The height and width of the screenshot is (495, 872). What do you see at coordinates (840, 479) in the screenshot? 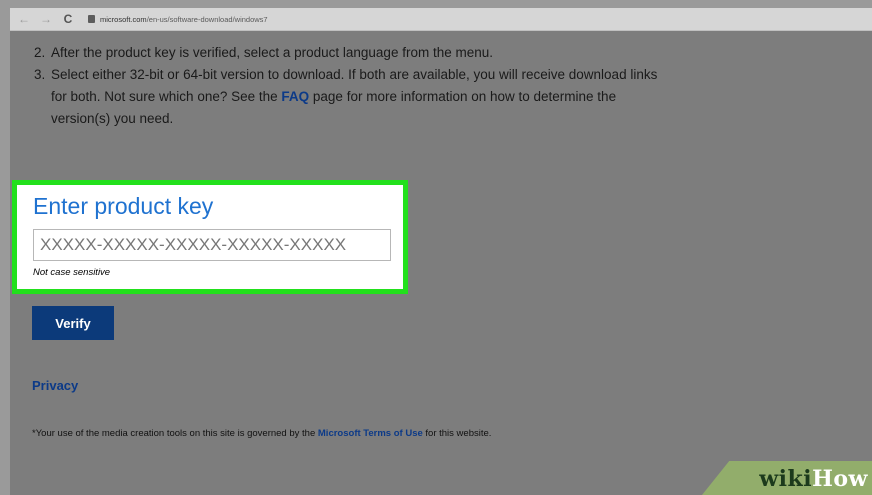
I see `watermark-part2: How` at bounding box center [840, 479].